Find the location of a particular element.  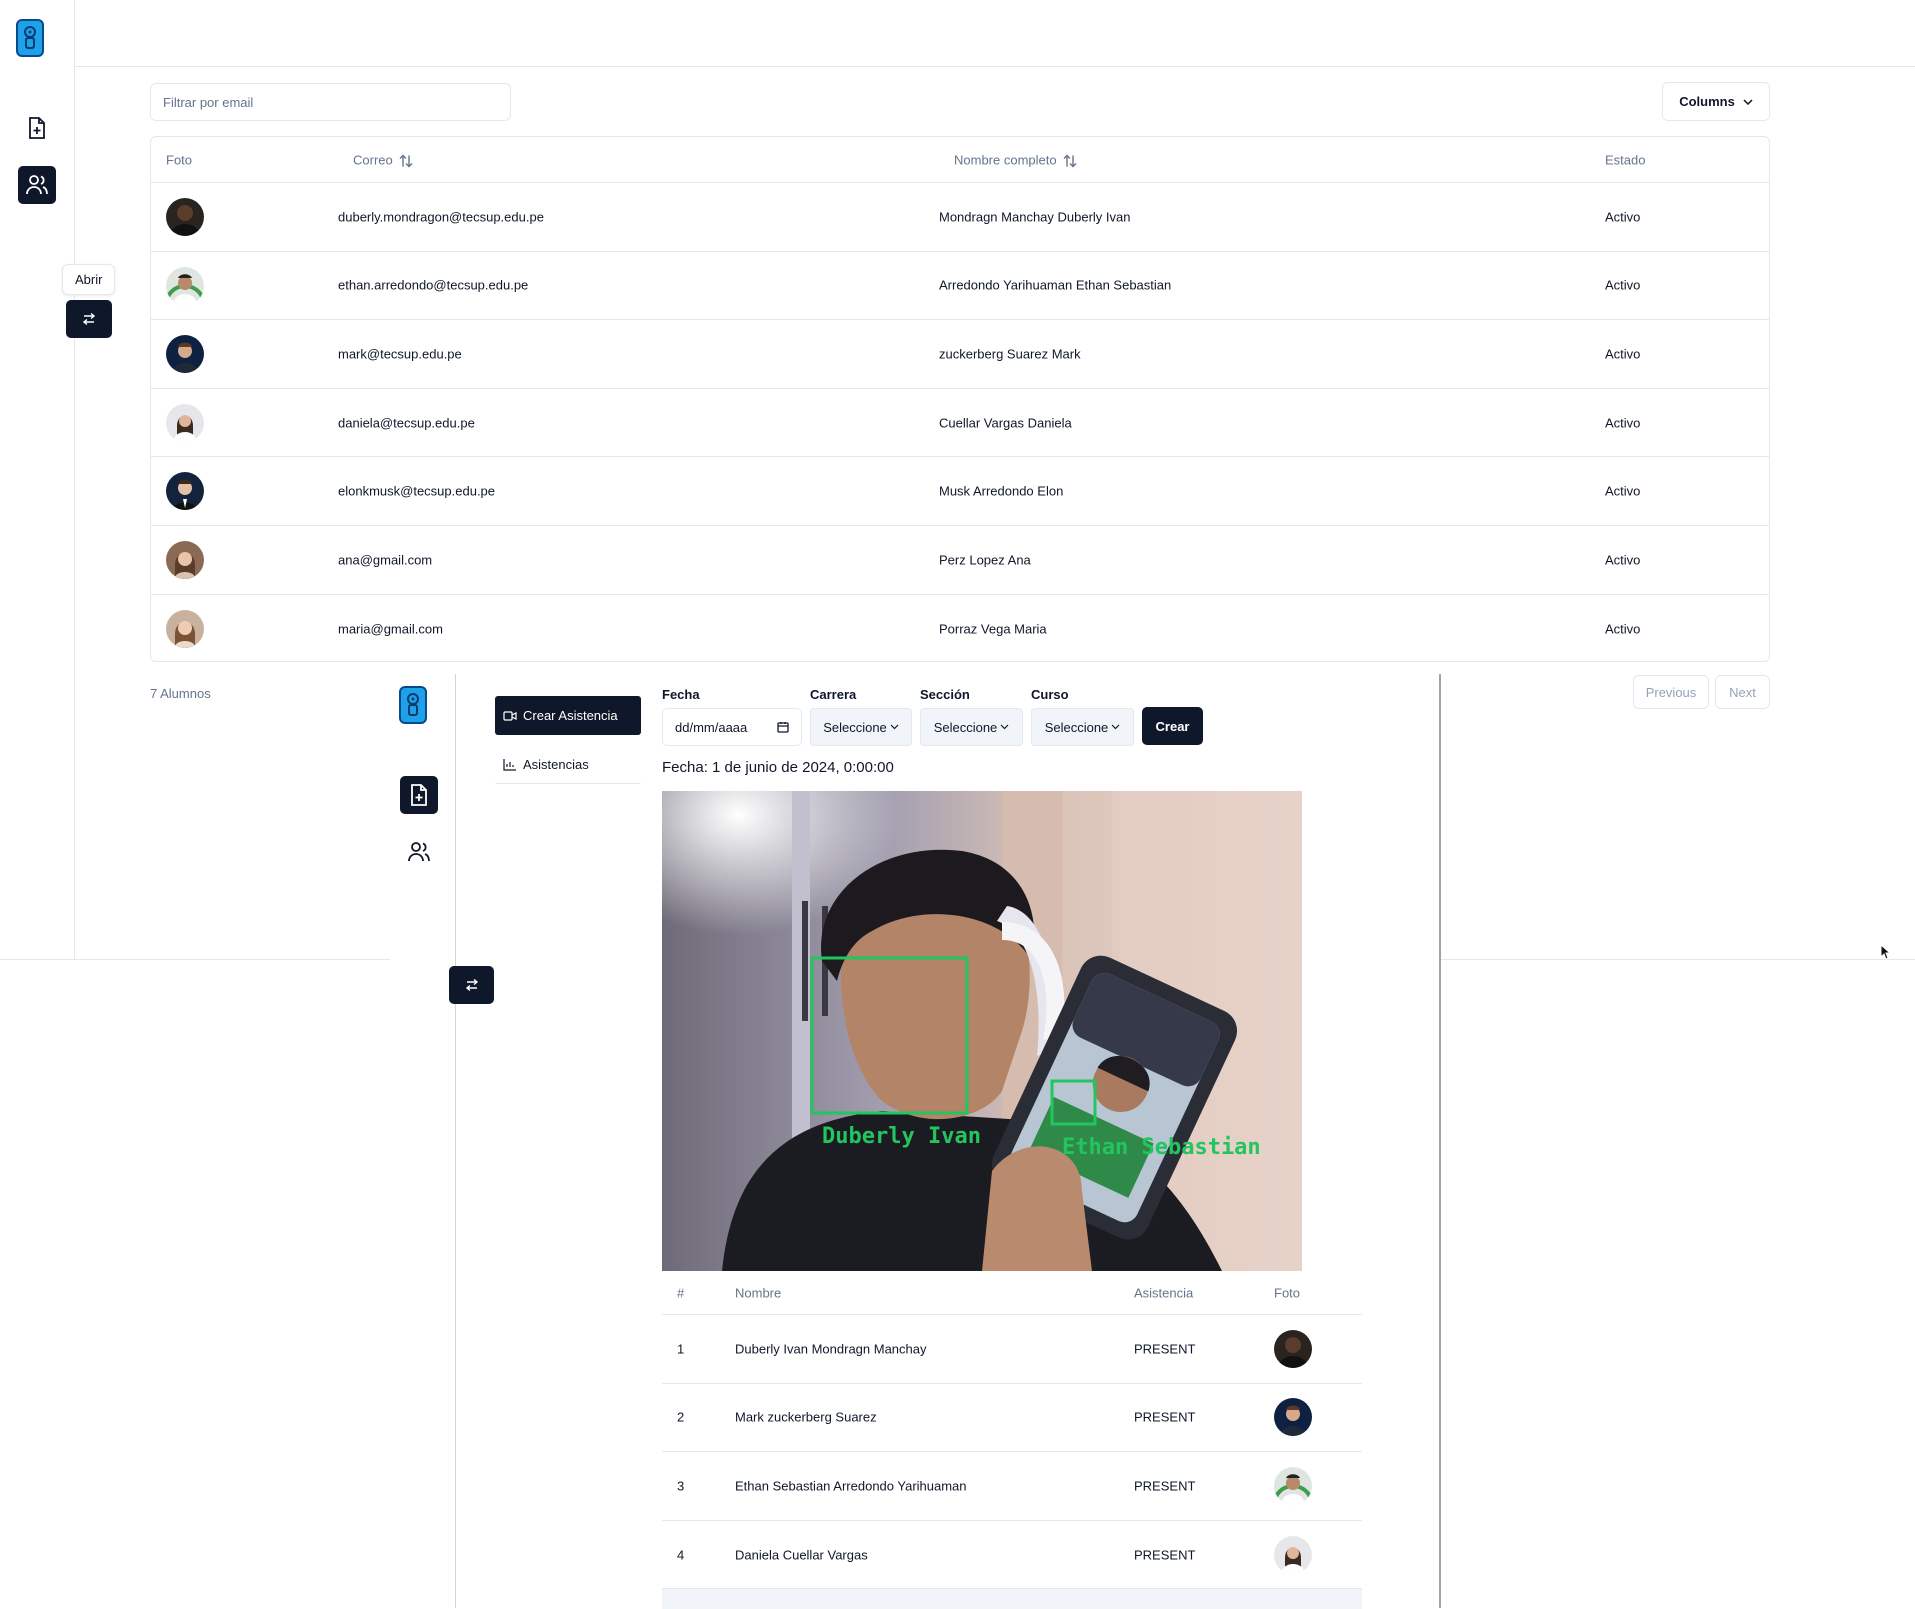

cell-name: zuckerberg Suarez Mark is located at coordinates (1010, 354).